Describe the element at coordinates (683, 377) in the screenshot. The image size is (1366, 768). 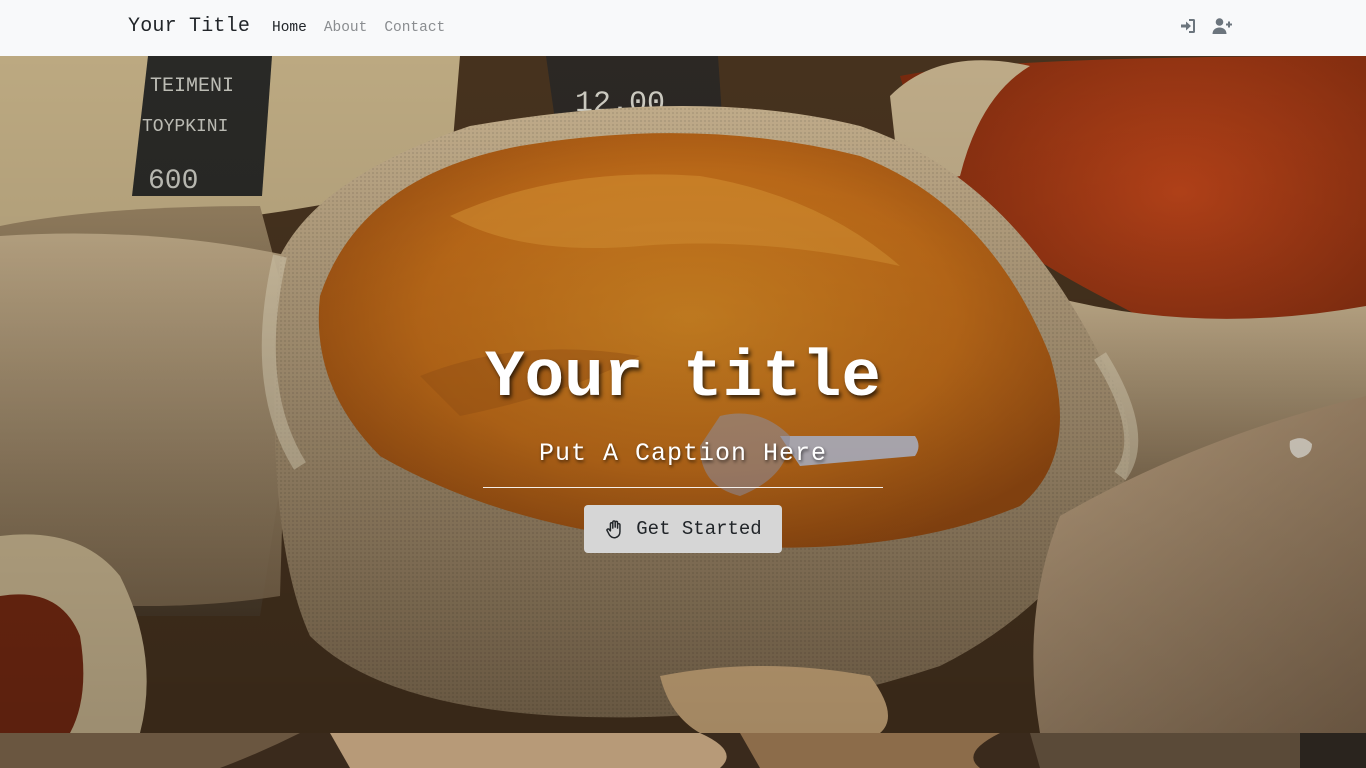
I see `hero-title: Your title` at that location.